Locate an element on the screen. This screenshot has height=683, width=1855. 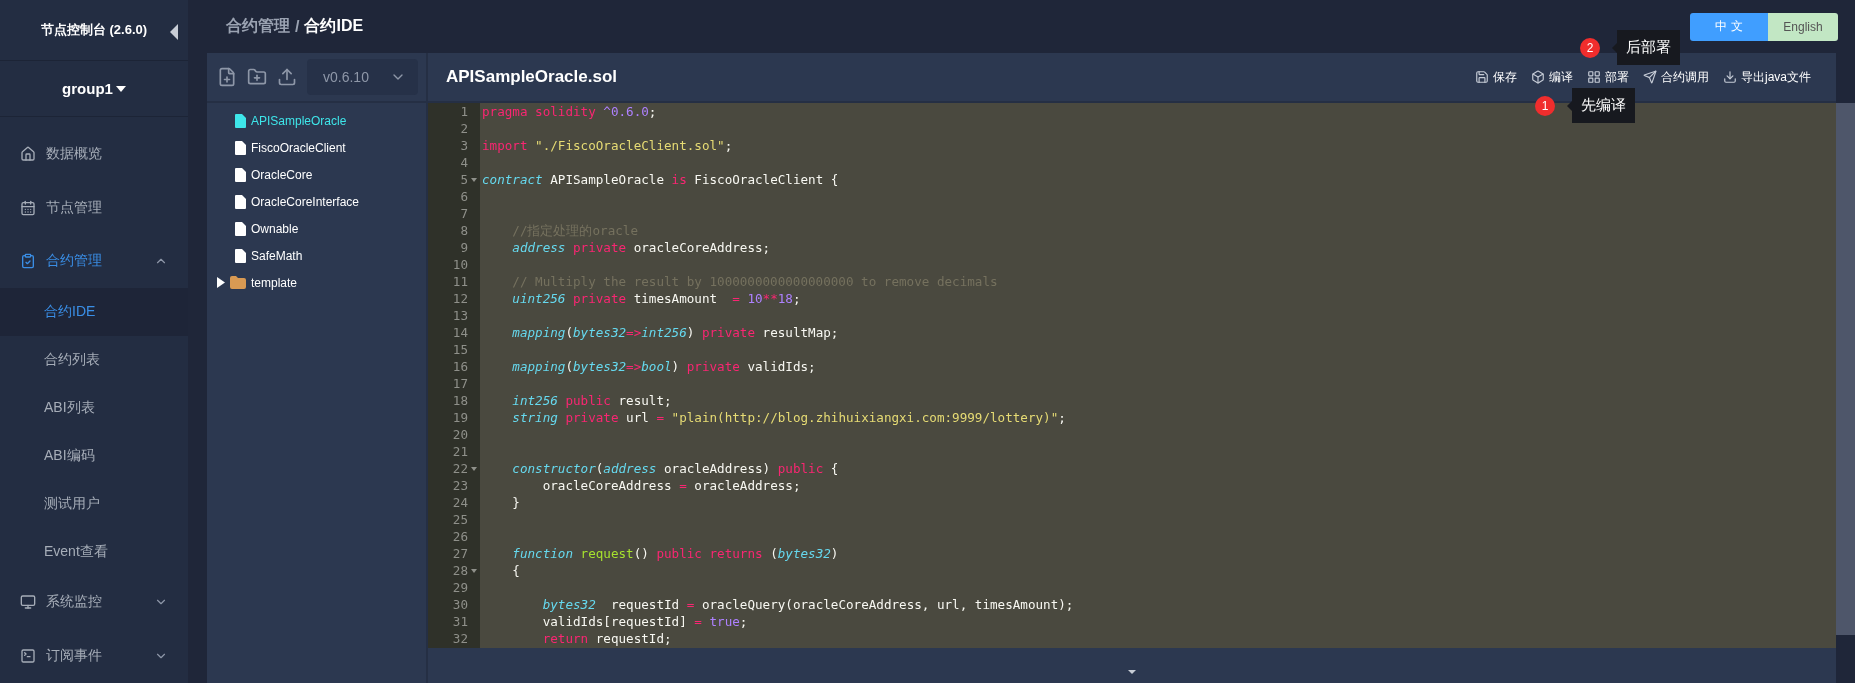
submenu-item: ABI列表 is located at coordinates (94, 407).